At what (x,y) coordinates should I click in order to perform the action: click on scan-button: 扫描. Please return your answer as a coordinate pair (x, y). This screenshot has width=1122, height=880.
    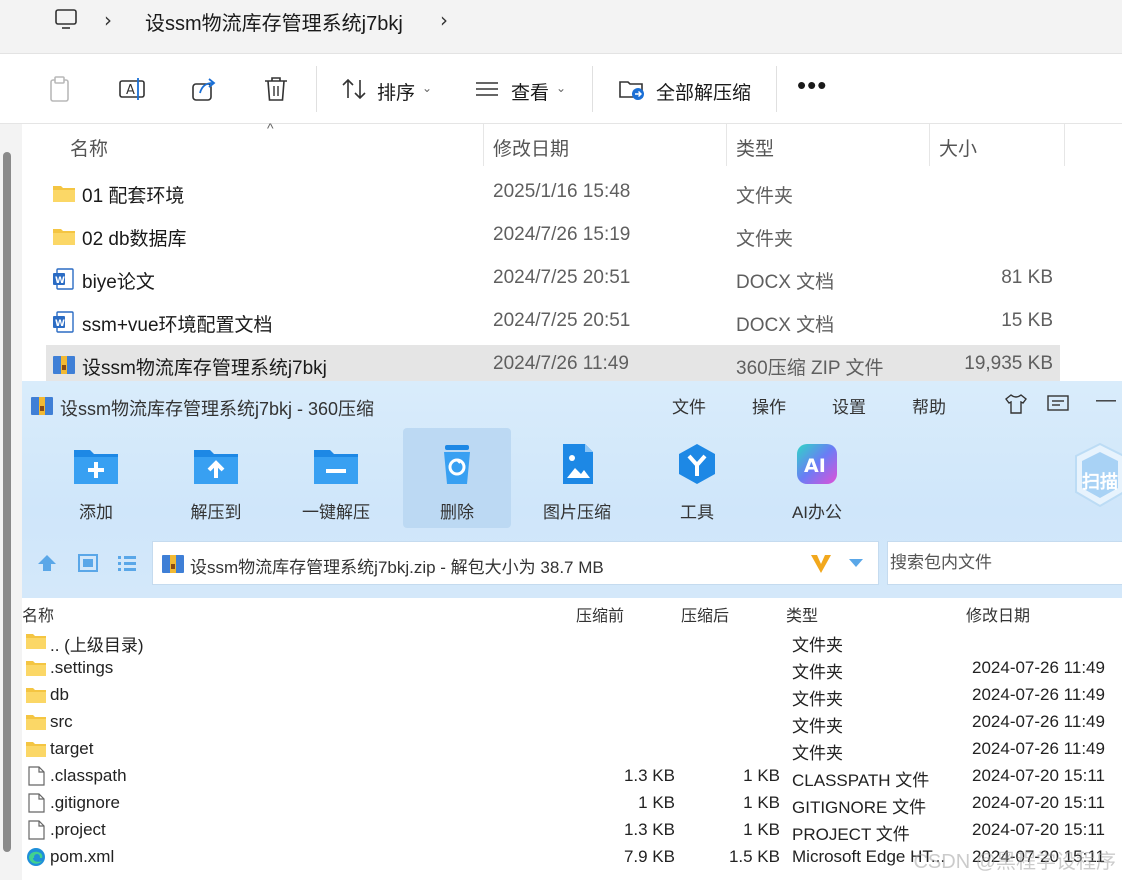
    Looking at the image, I should click on (1095, 478).